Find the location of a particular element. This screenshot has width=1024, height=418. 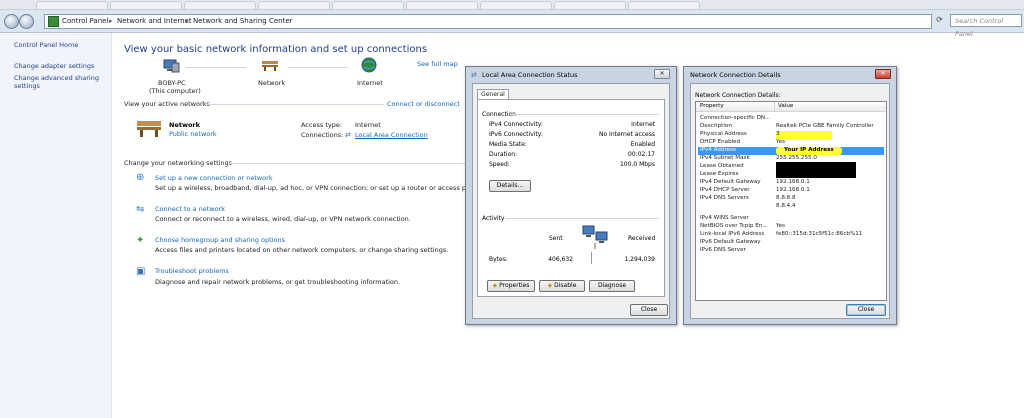

forward-button is located at coordinates (26, 21).